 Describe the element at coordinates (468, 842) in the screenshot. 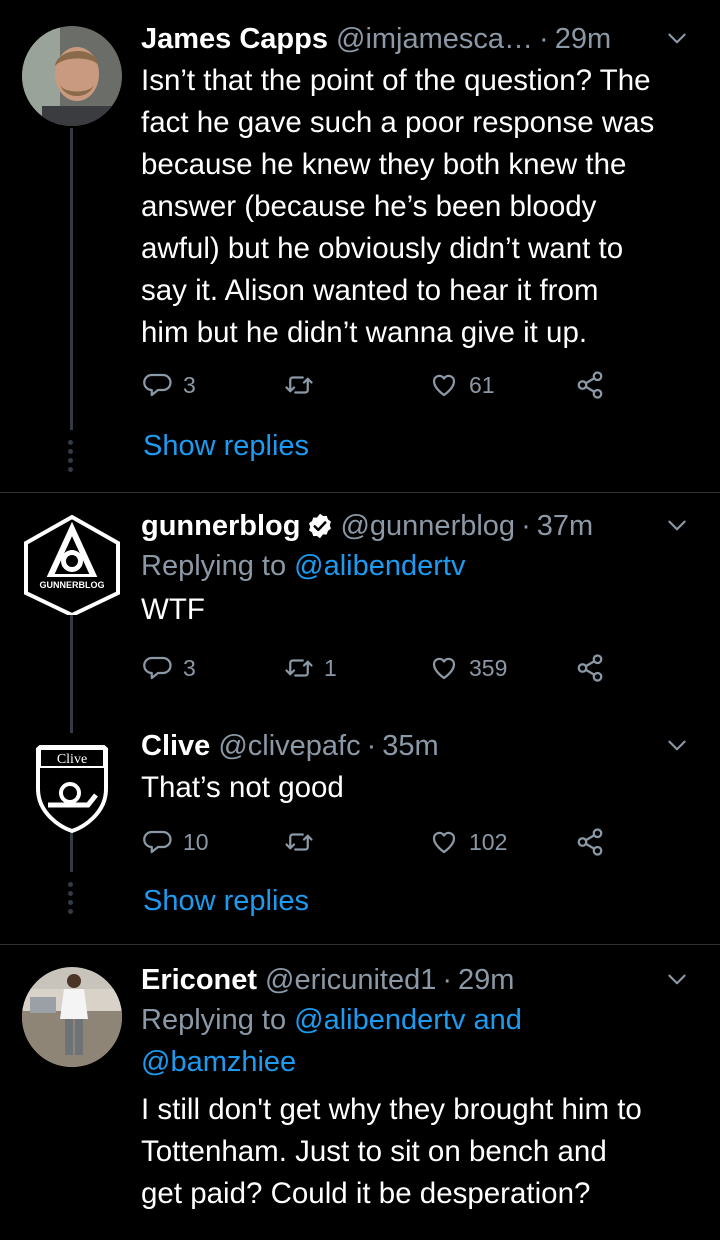

I see `like-button: 102` at that location.